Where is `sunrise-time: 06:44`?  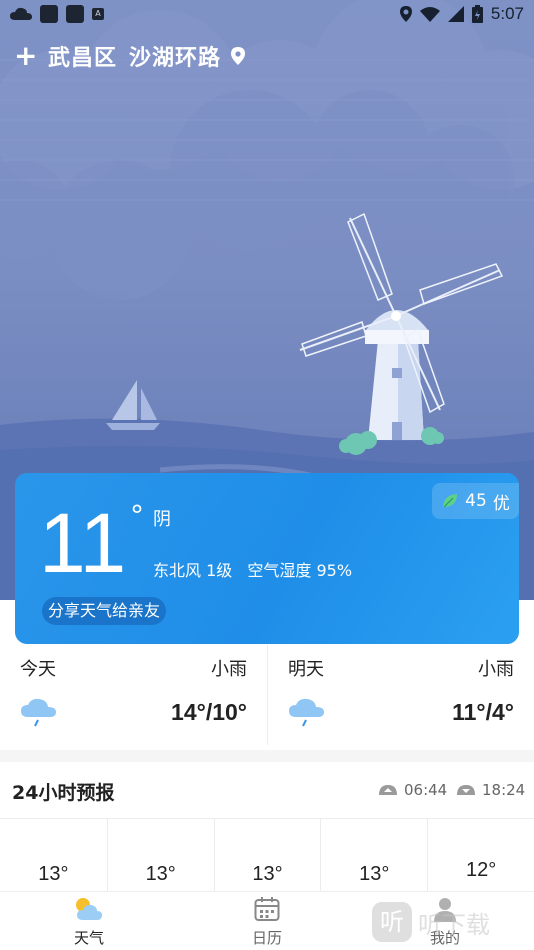
sunrise-time: 06:44 is located at coordinates (426, 790).